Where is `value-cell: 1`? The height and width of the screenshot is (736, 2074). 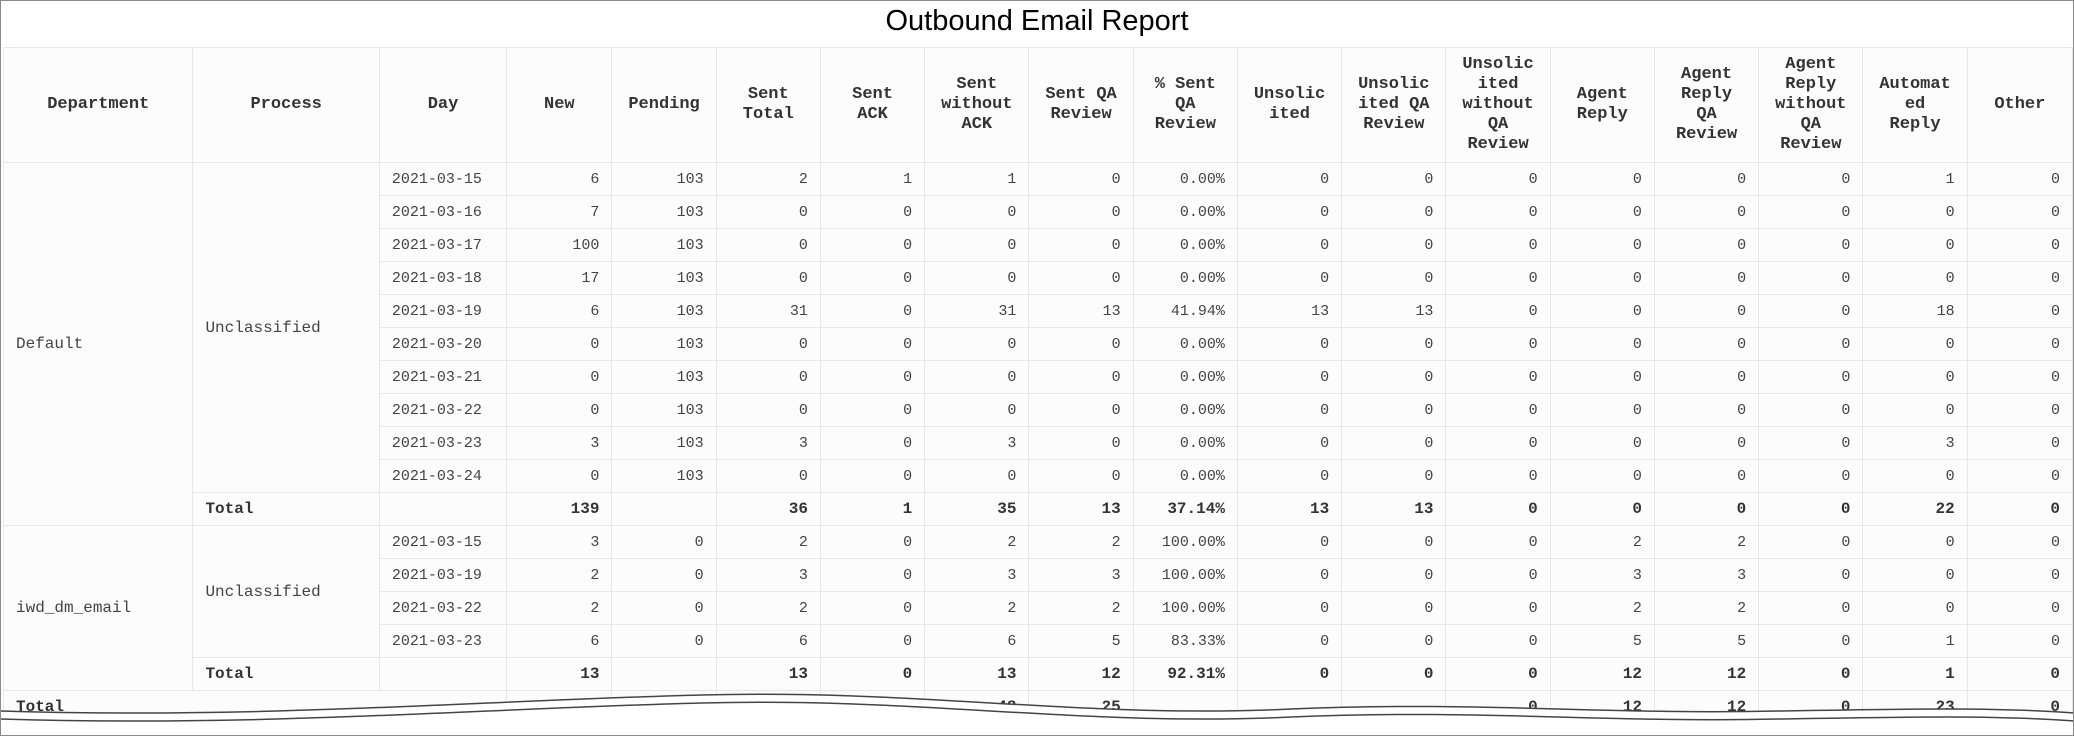
value-cell: 1 is located at coordinates (872, 179).